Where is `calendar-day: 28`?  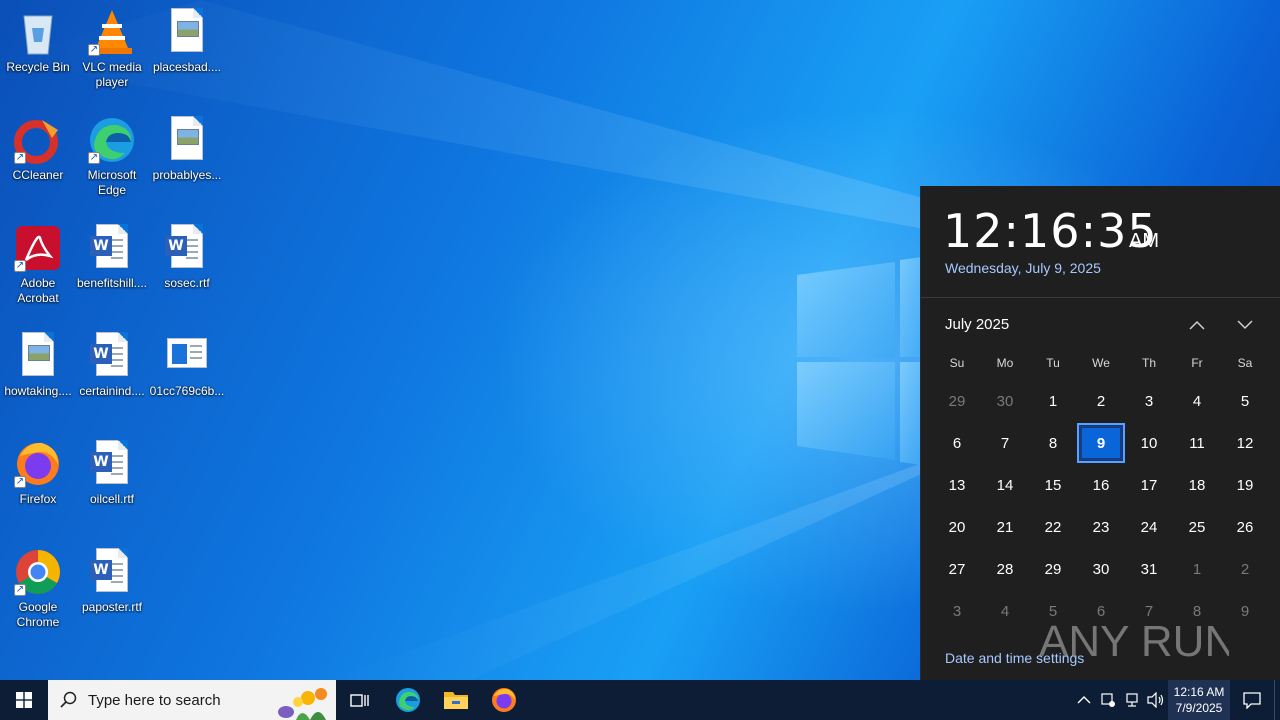 calendar-day: 28 is located at coordinates (1005, 569).